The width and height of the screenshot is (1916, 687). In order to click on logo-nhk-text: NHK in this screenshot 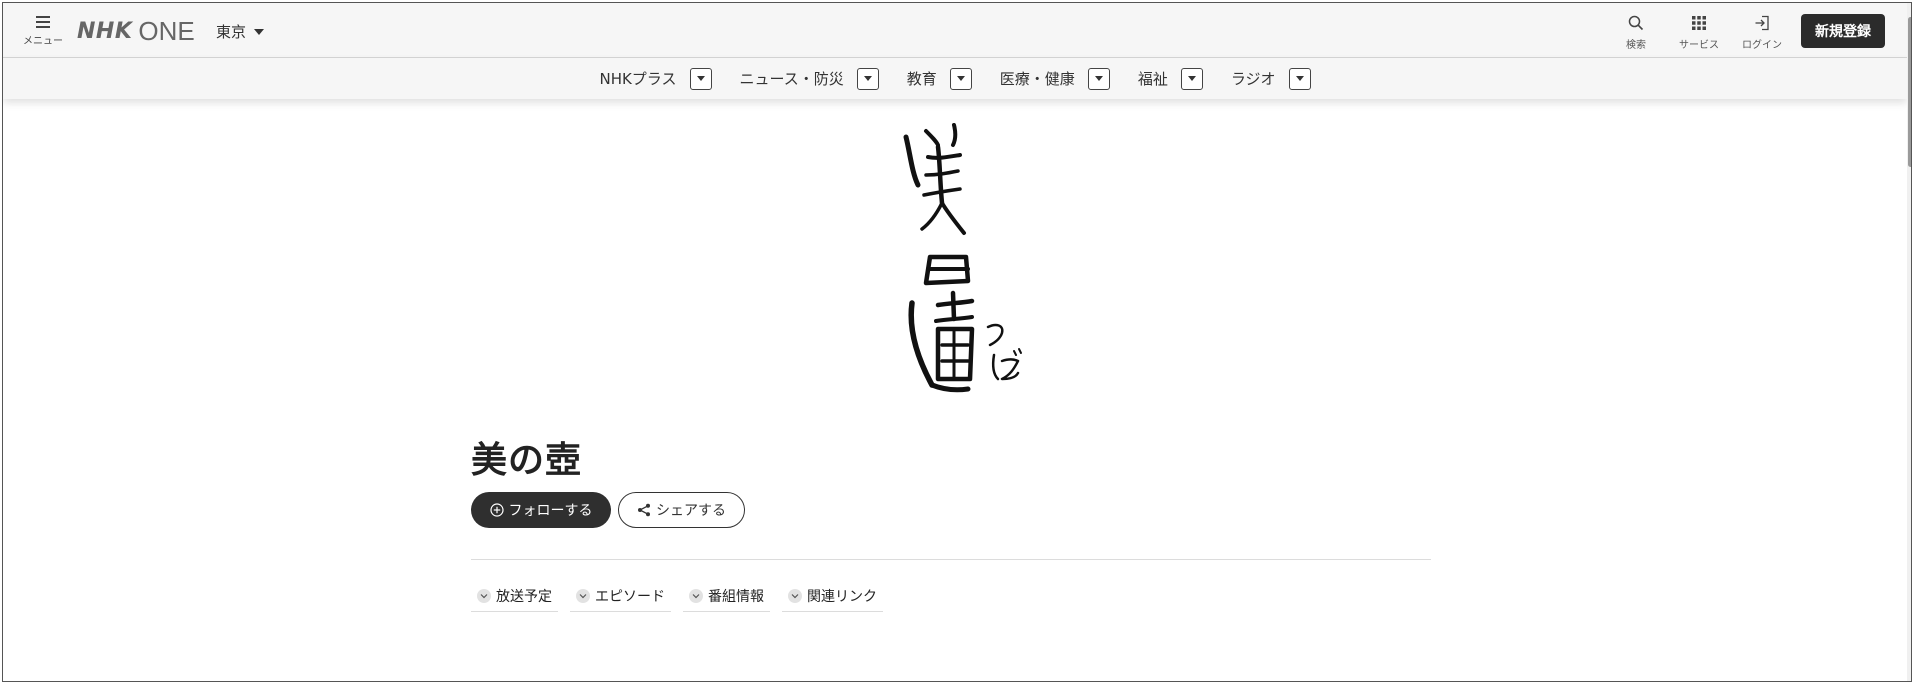, I will do `click(105, 31)`.